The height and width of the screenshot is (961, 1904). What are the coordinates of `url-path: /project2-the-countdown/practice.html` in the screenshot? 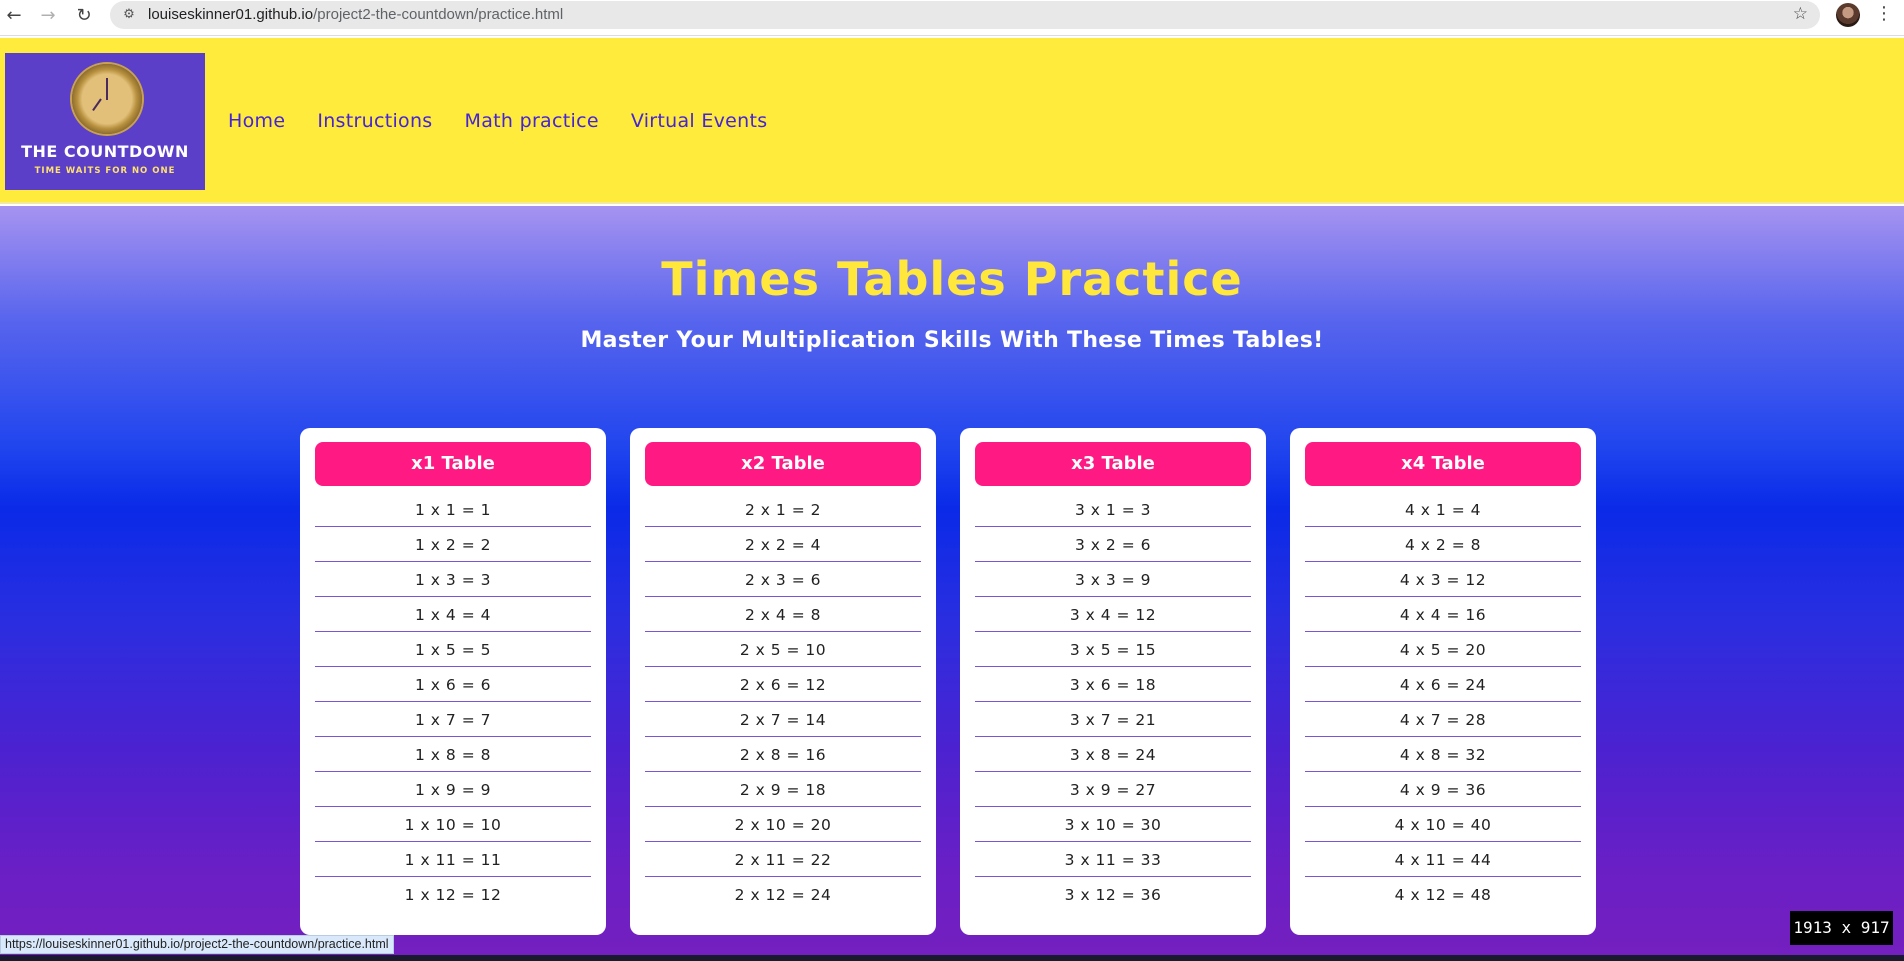 It's located at (438, 14).